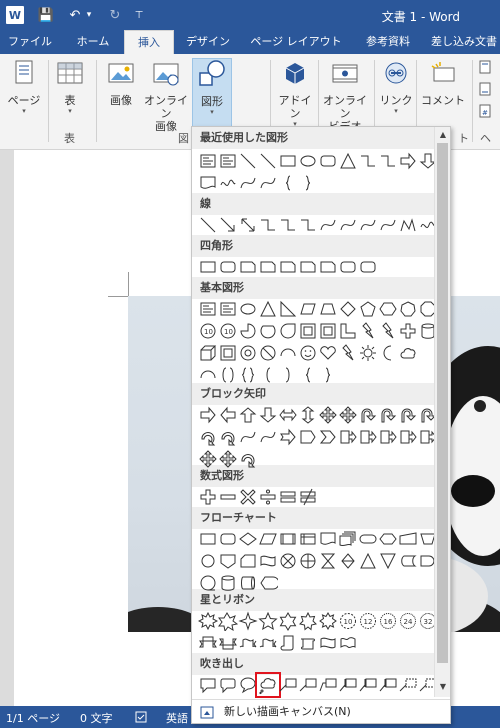 The image size is (500, 728). Describe the element at coordinates (248, 561) in the screenshot. I see `fcard-shape-icon` at that location.